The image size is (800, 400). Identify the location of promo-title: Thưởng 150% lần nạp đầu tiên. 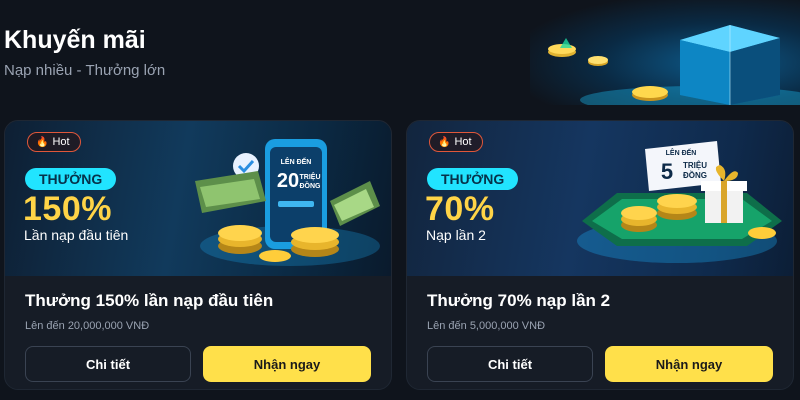
(149, 300).